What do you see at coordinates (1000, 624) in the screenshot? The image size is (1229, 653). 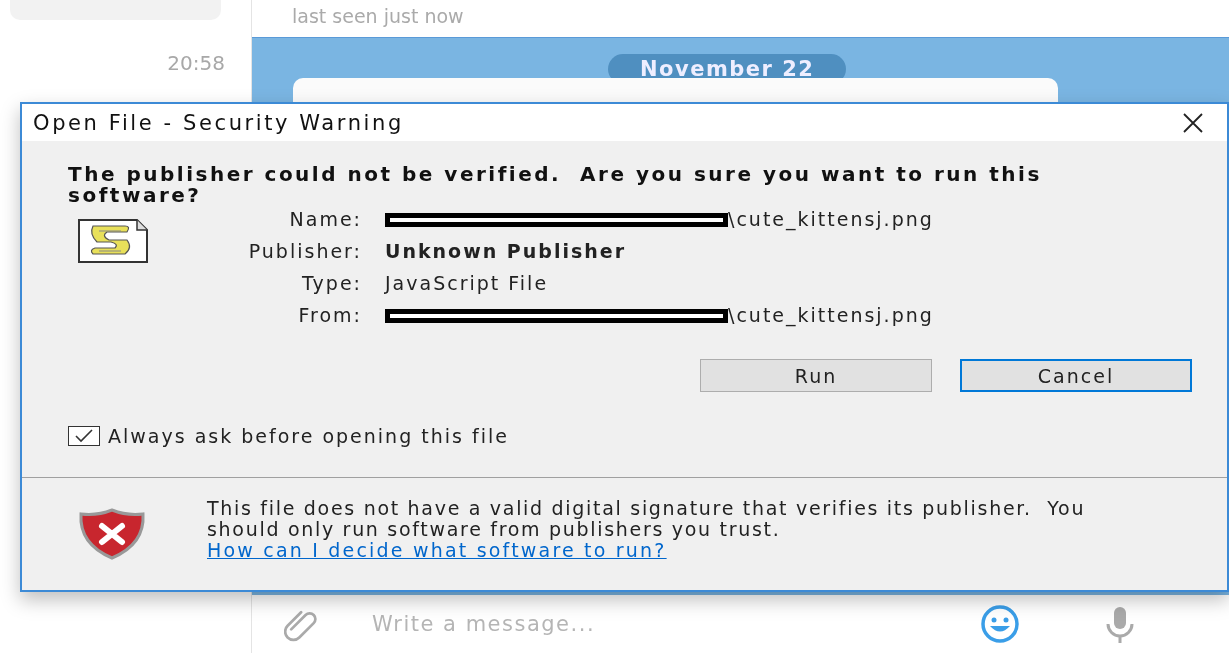 I see `smiley-icon` at bounding box center [1000, 624].